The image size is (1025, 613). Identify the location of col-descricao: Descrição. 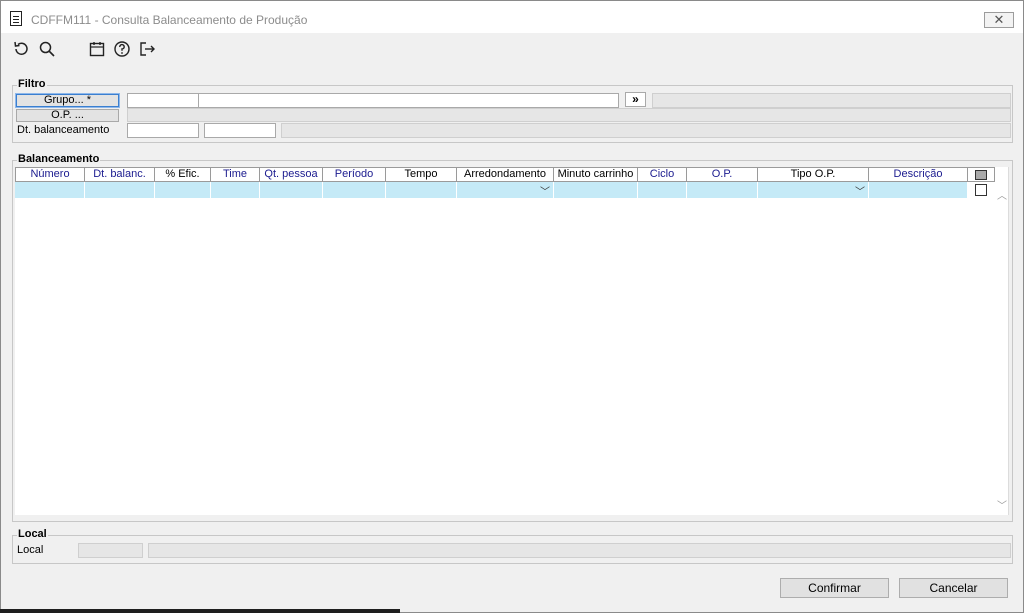
(918, 174).